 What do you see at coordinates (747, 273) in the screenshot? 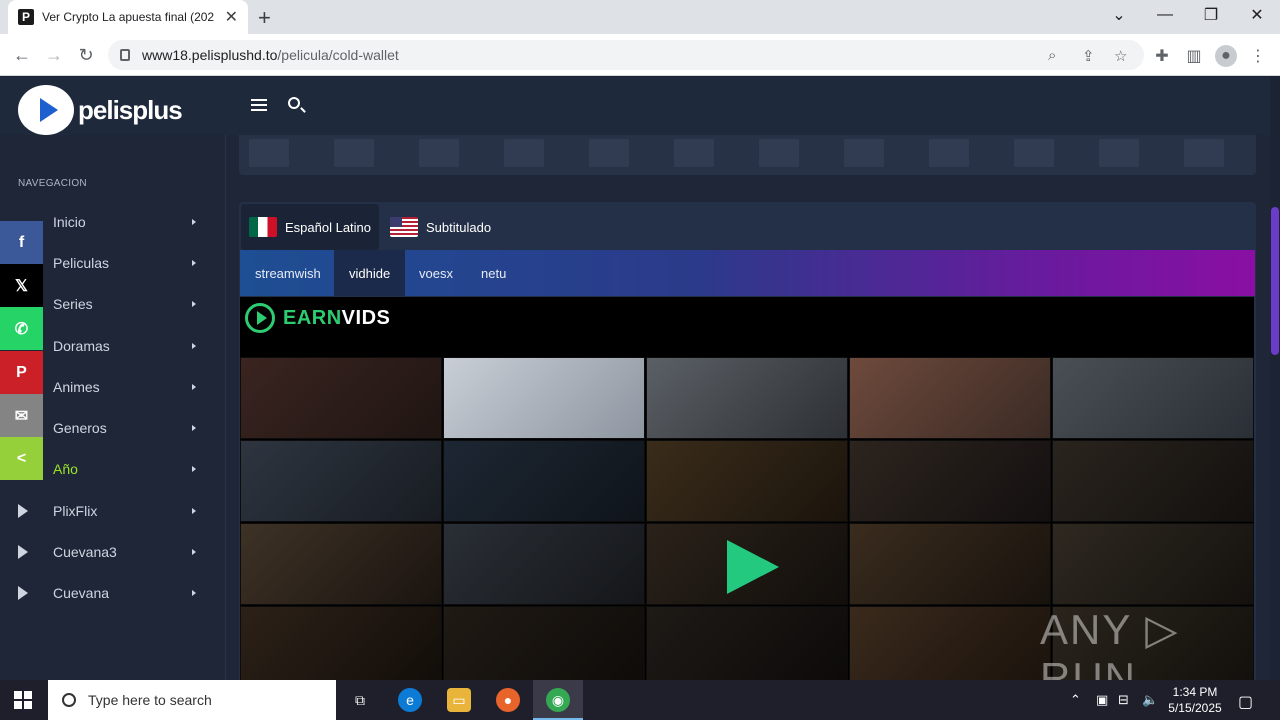
I see `server-tabs: streamwish vidhide voesx netu` at bounding box center [747, 273].